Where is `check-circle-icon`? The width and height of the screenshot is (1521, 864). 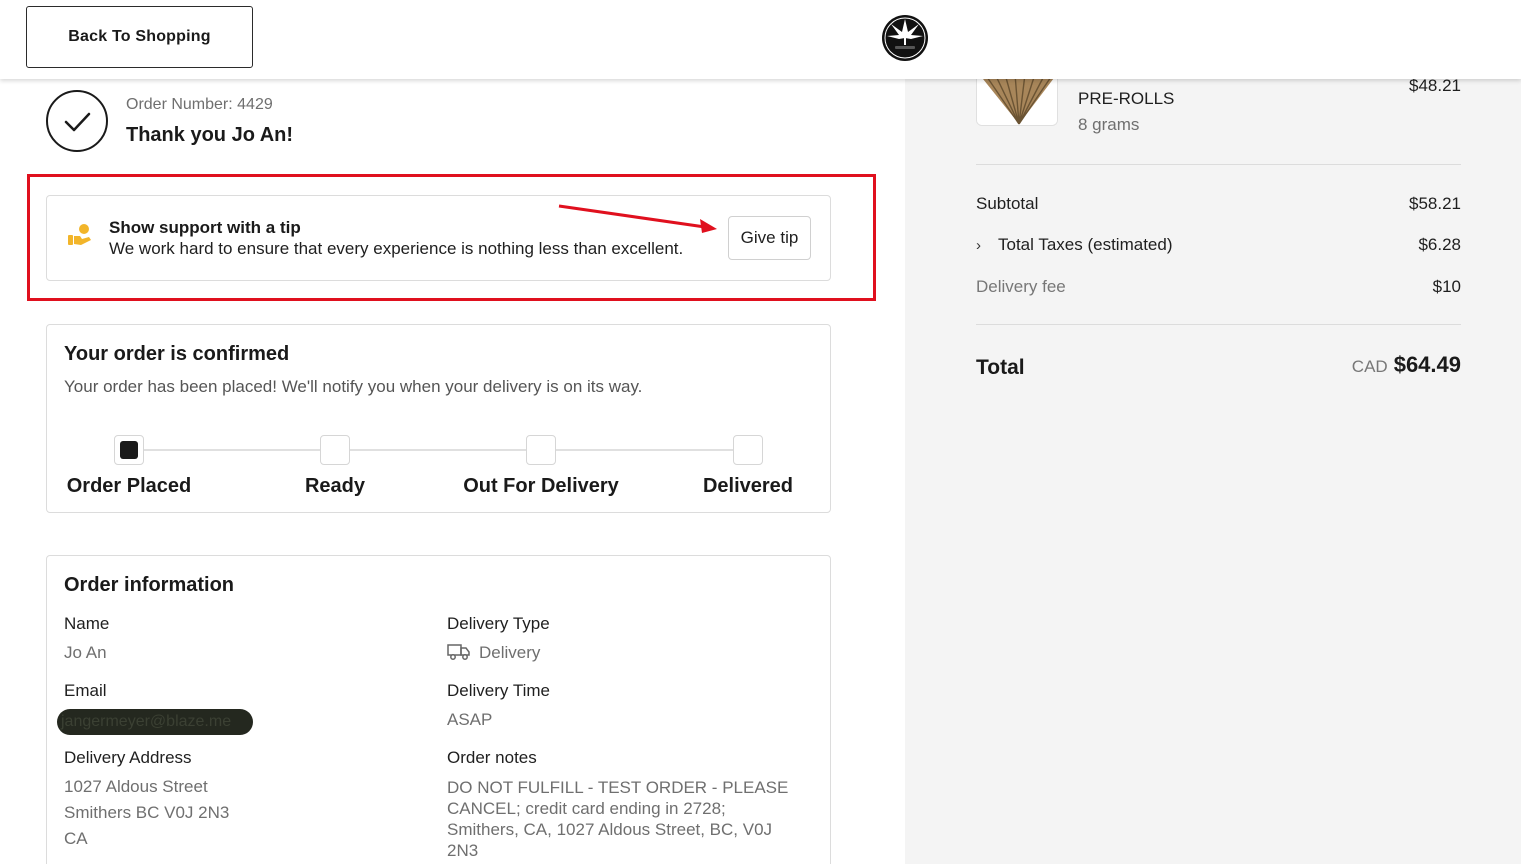
check-circle-icon is located at coordinates (77, 121).